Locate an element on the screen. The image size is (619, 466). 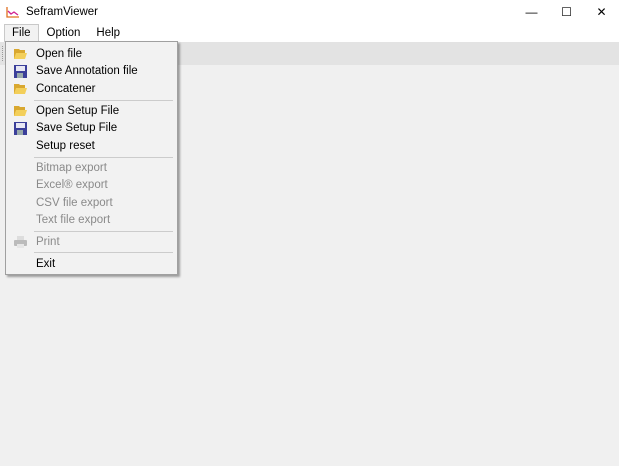
minimize-button: — is located at coordinates (531, 11).